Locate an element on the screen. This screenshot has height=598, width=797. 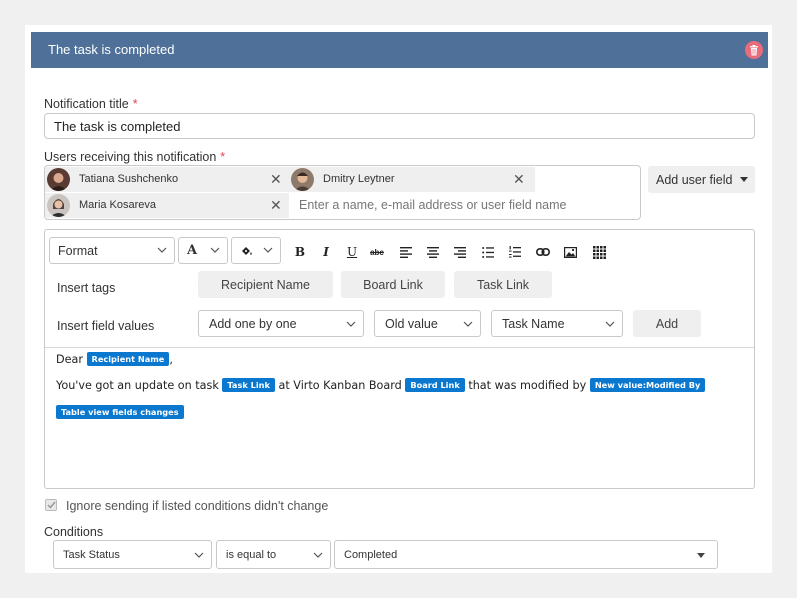
align-right-icon is located at coordinates (460, 252).